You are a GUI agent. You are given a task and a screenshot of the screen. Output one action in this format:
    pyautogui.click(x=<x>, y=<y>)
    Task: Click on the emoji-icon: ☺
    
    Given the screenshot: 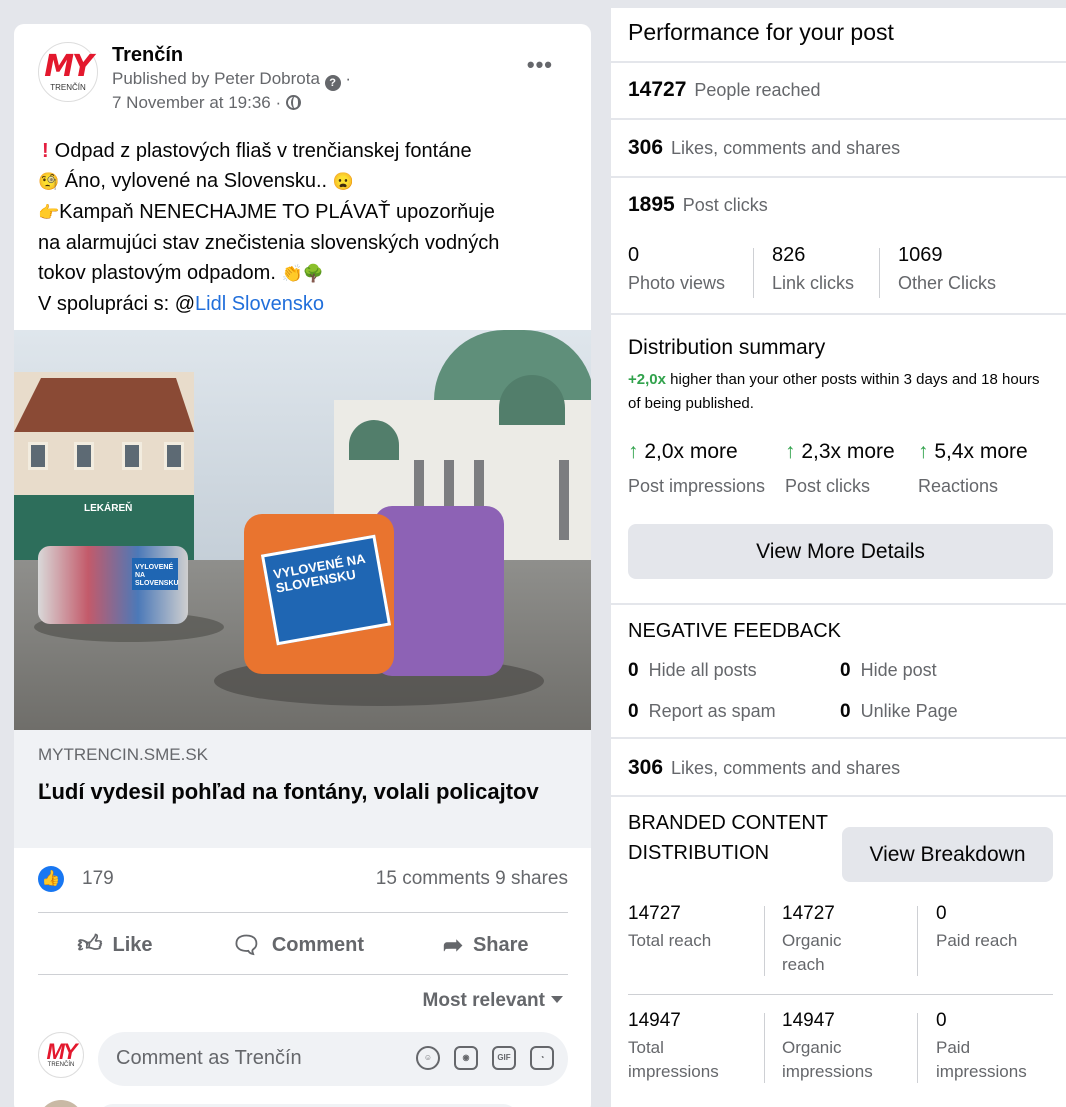 What is the action you would take?
    pyautogui.click(x=428, y=1058)
    